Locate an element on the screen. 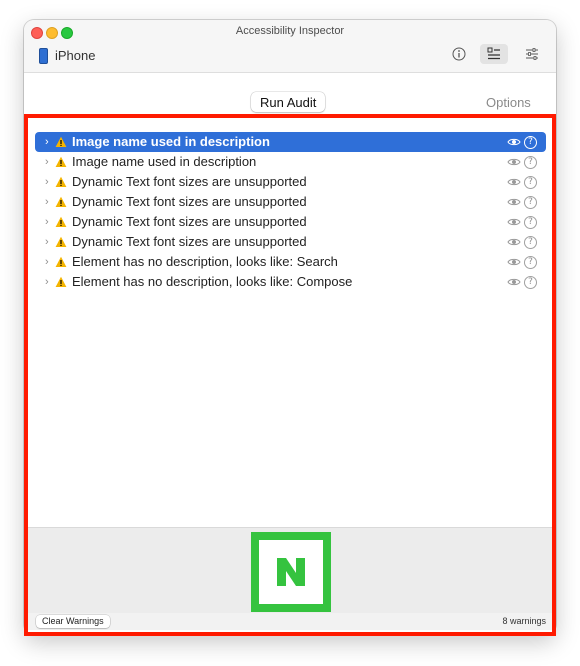 The image size is (580, 666). settings-icon is located at coordinates (532, 54).